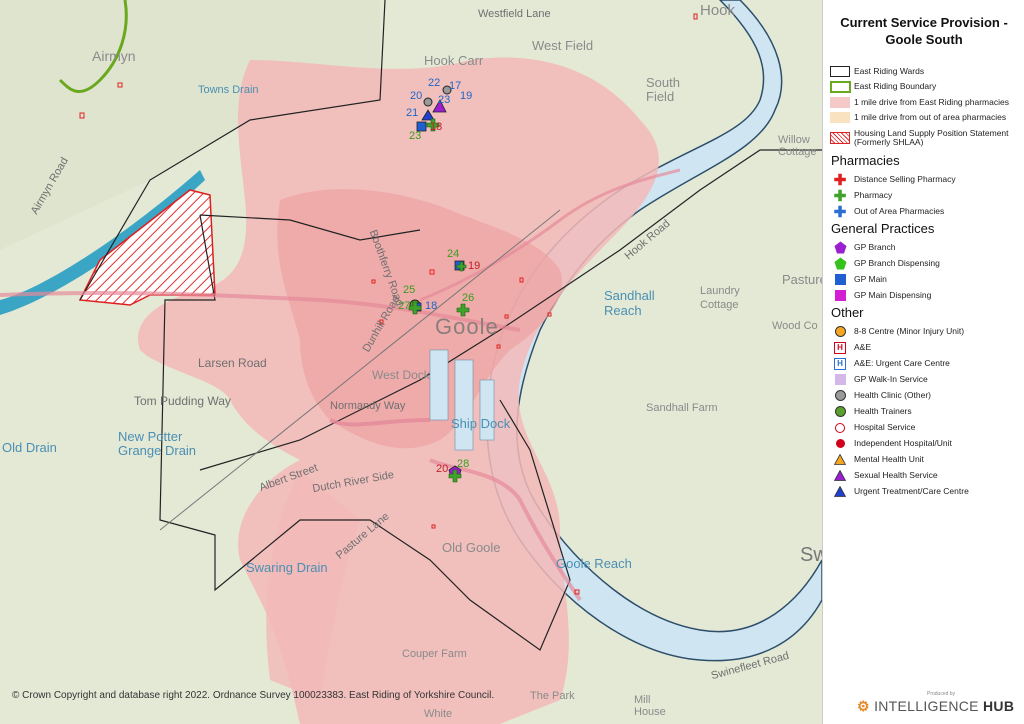  Describe the element at coordinates (896, 331) in the screenshot. I see `legend-item-8-8: 8-8 Centre (Minor Injury Unit)` at that location.